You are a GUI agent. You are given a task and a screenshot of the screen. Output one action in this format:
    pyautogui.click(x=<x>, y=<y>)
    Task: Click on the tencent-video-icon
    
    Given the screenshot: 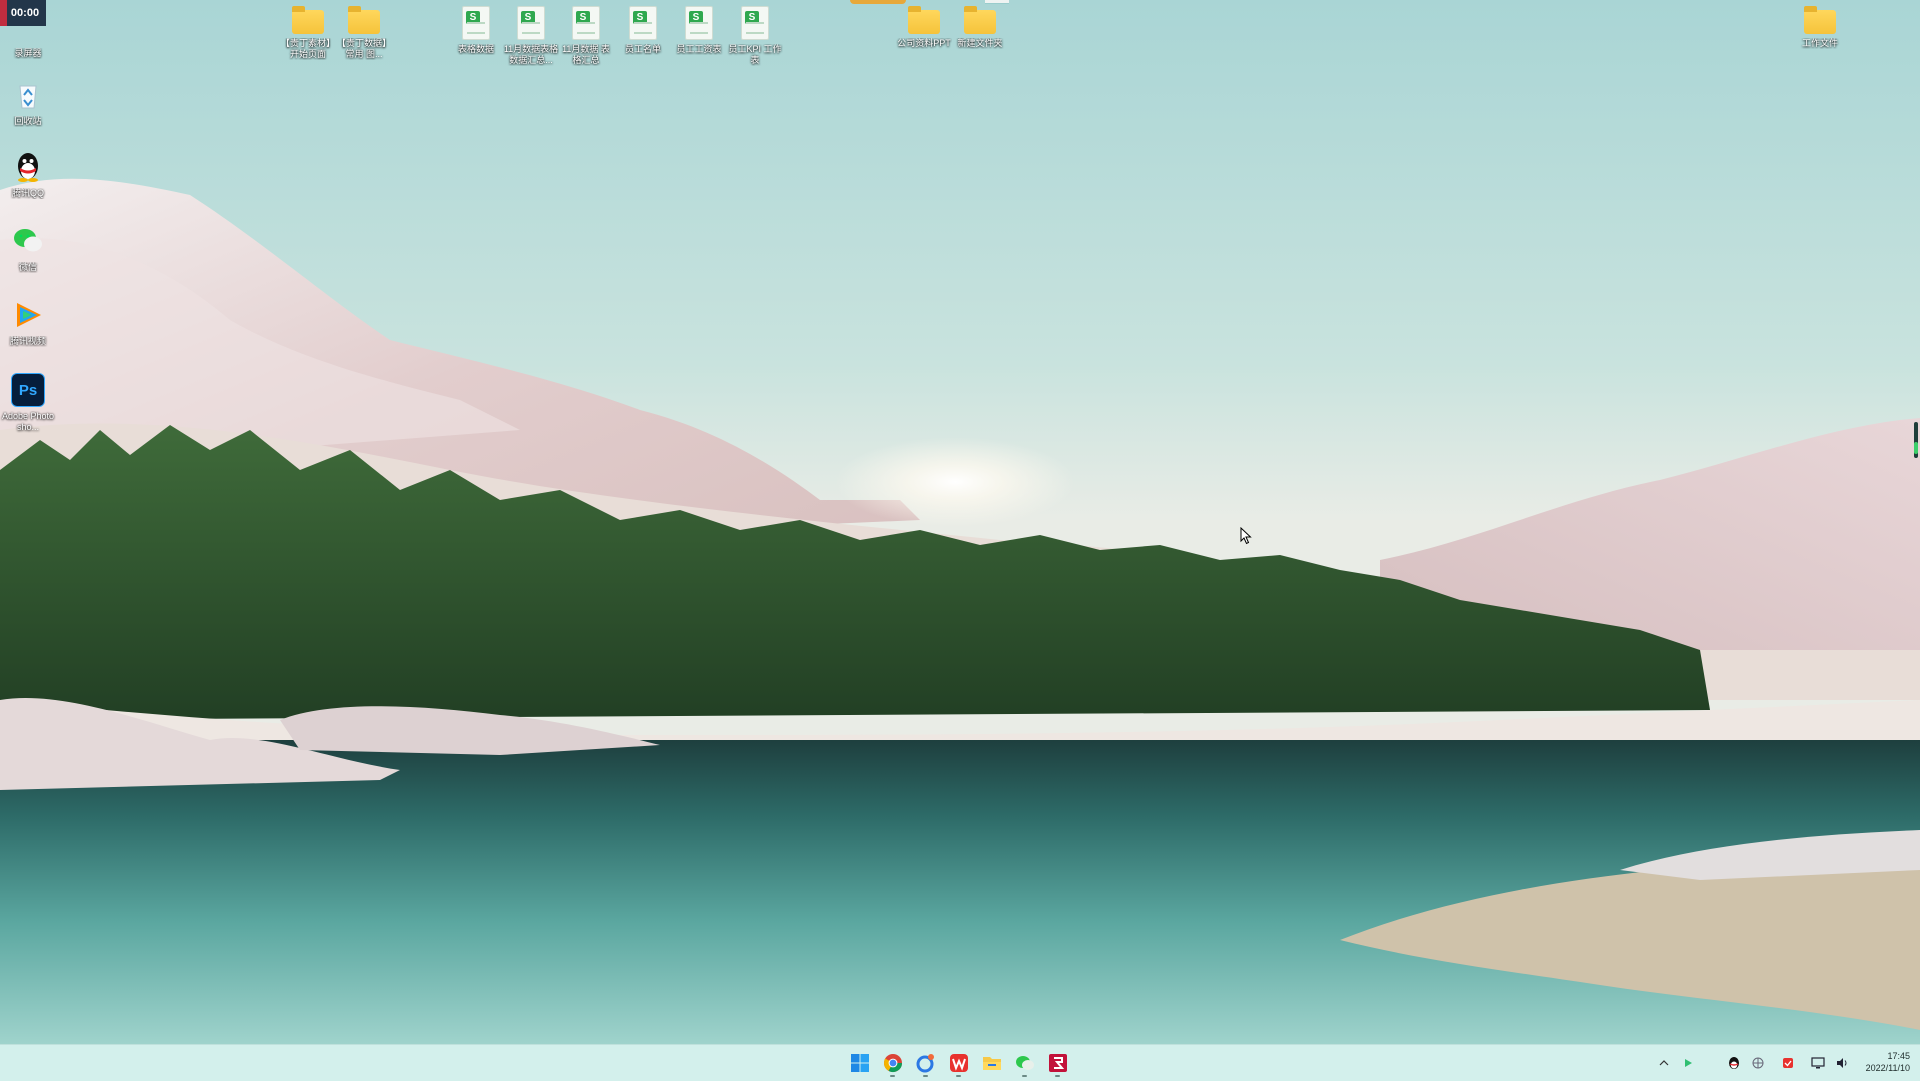 What is the action you would take?
    pyautogui.click(x=28, y=315)
    